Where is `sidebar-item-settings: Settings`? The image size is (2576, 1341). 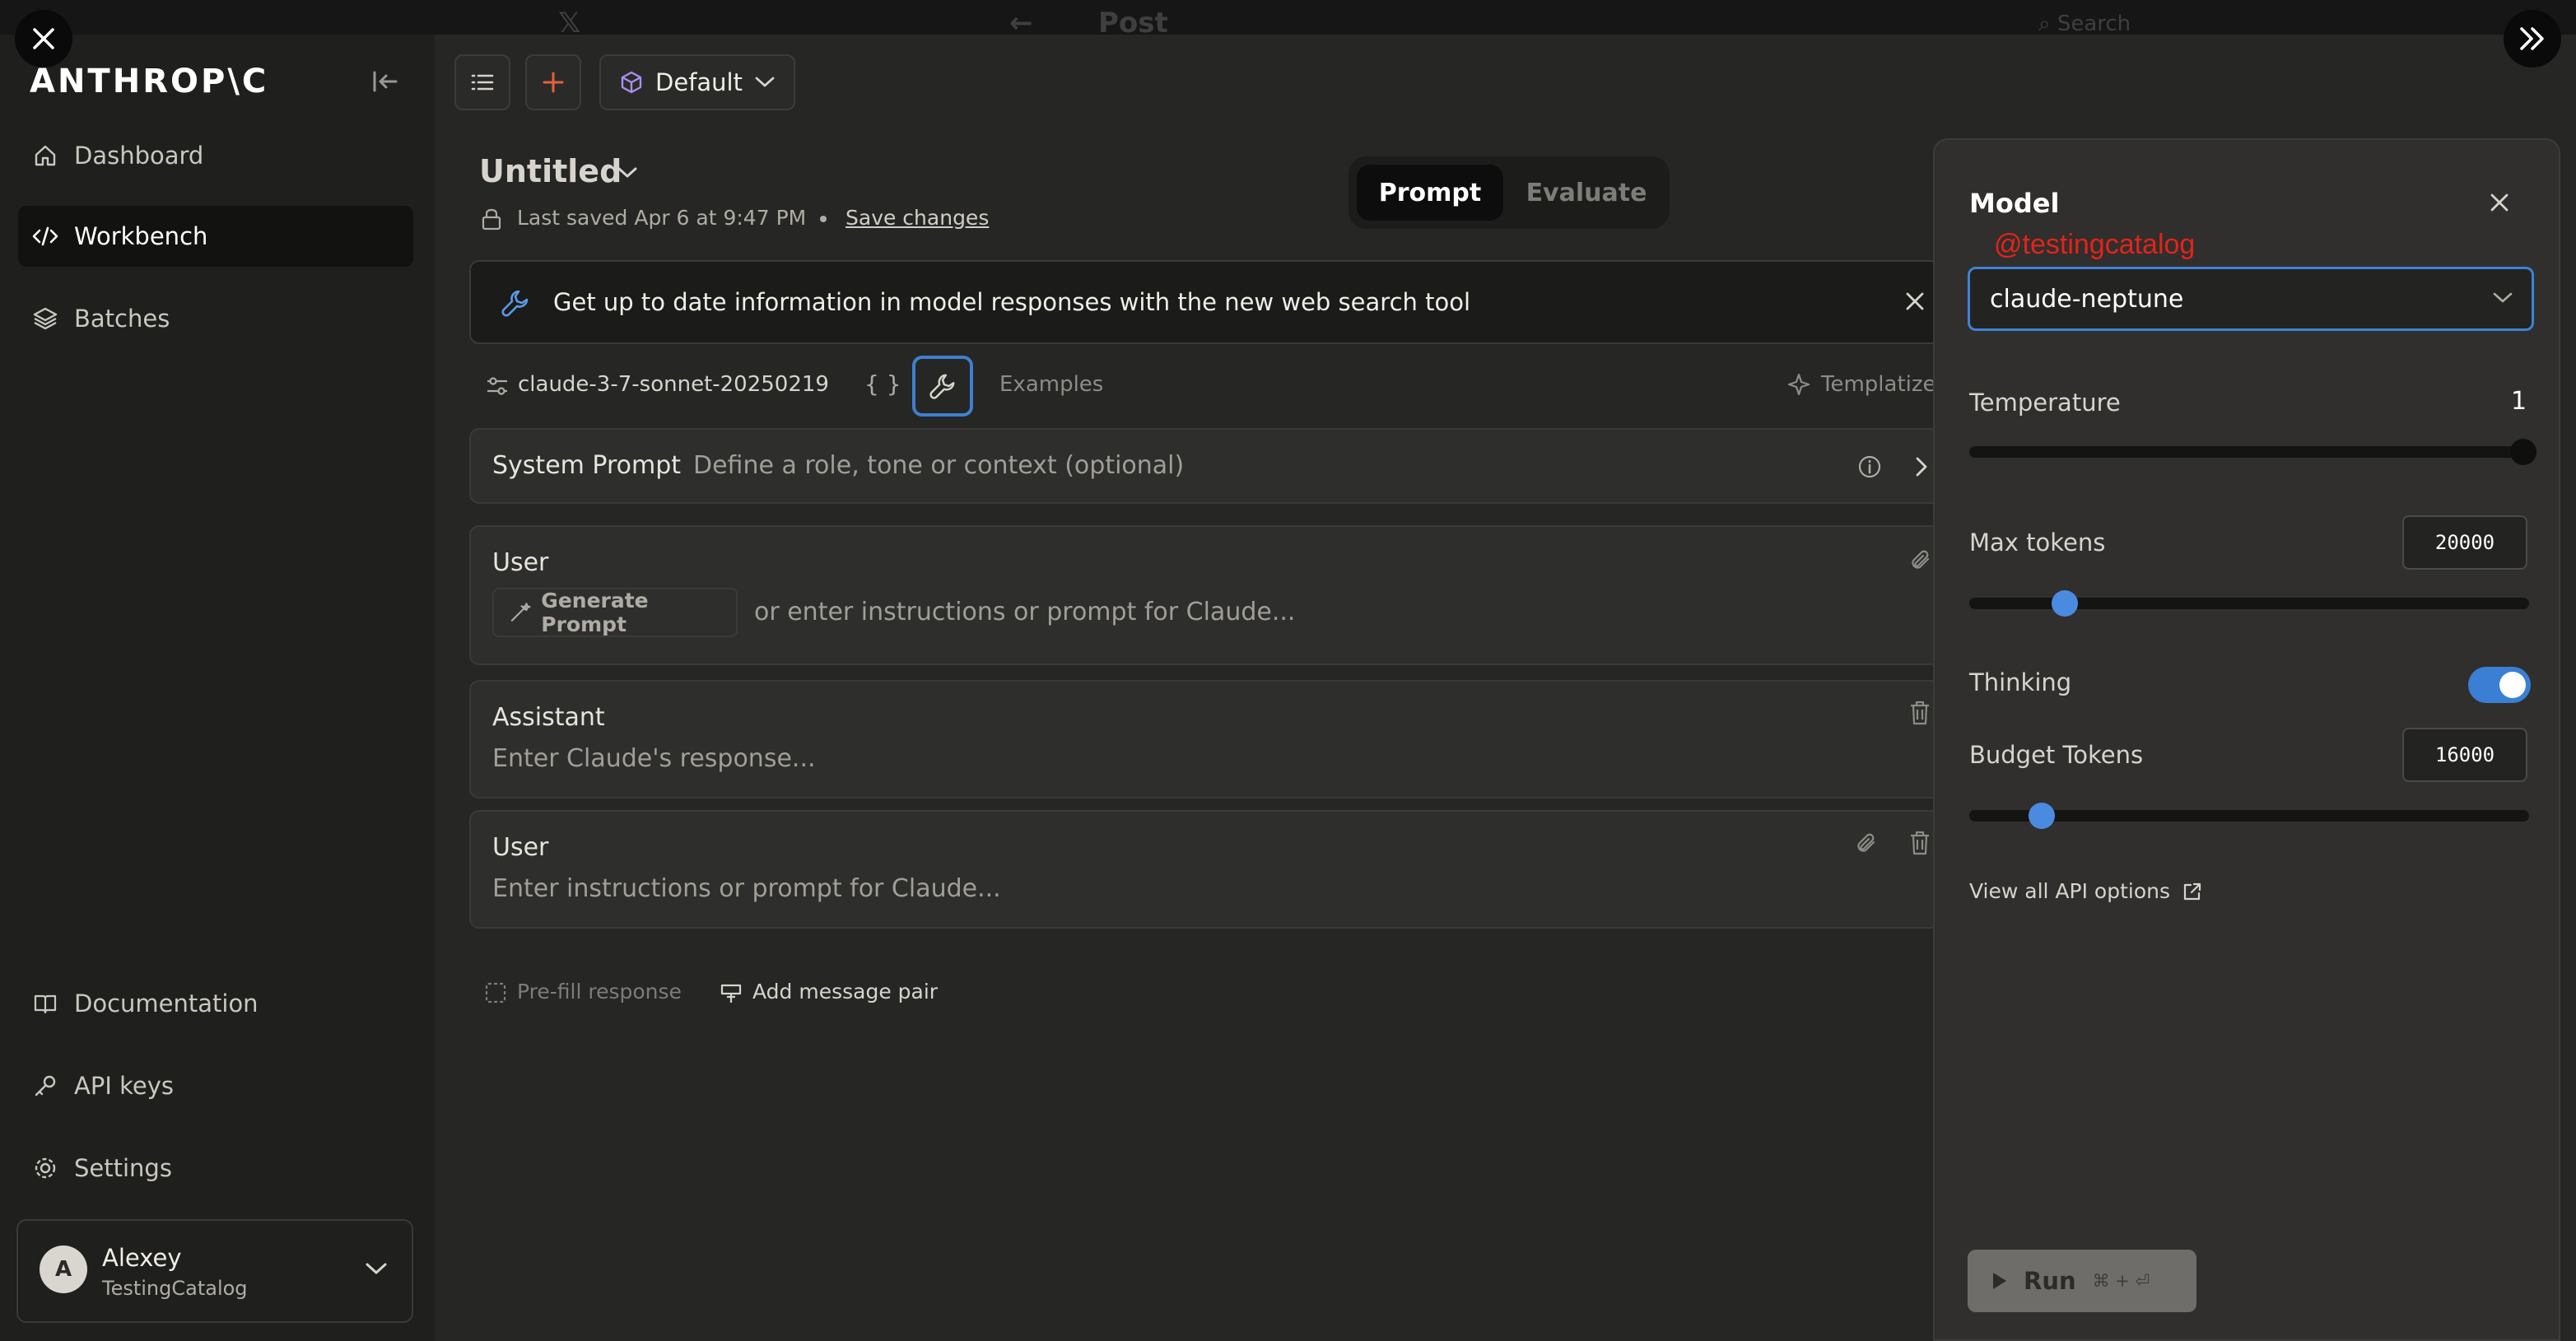 sidebar-item-settings: Settings is located at coordinates (215, 1168).